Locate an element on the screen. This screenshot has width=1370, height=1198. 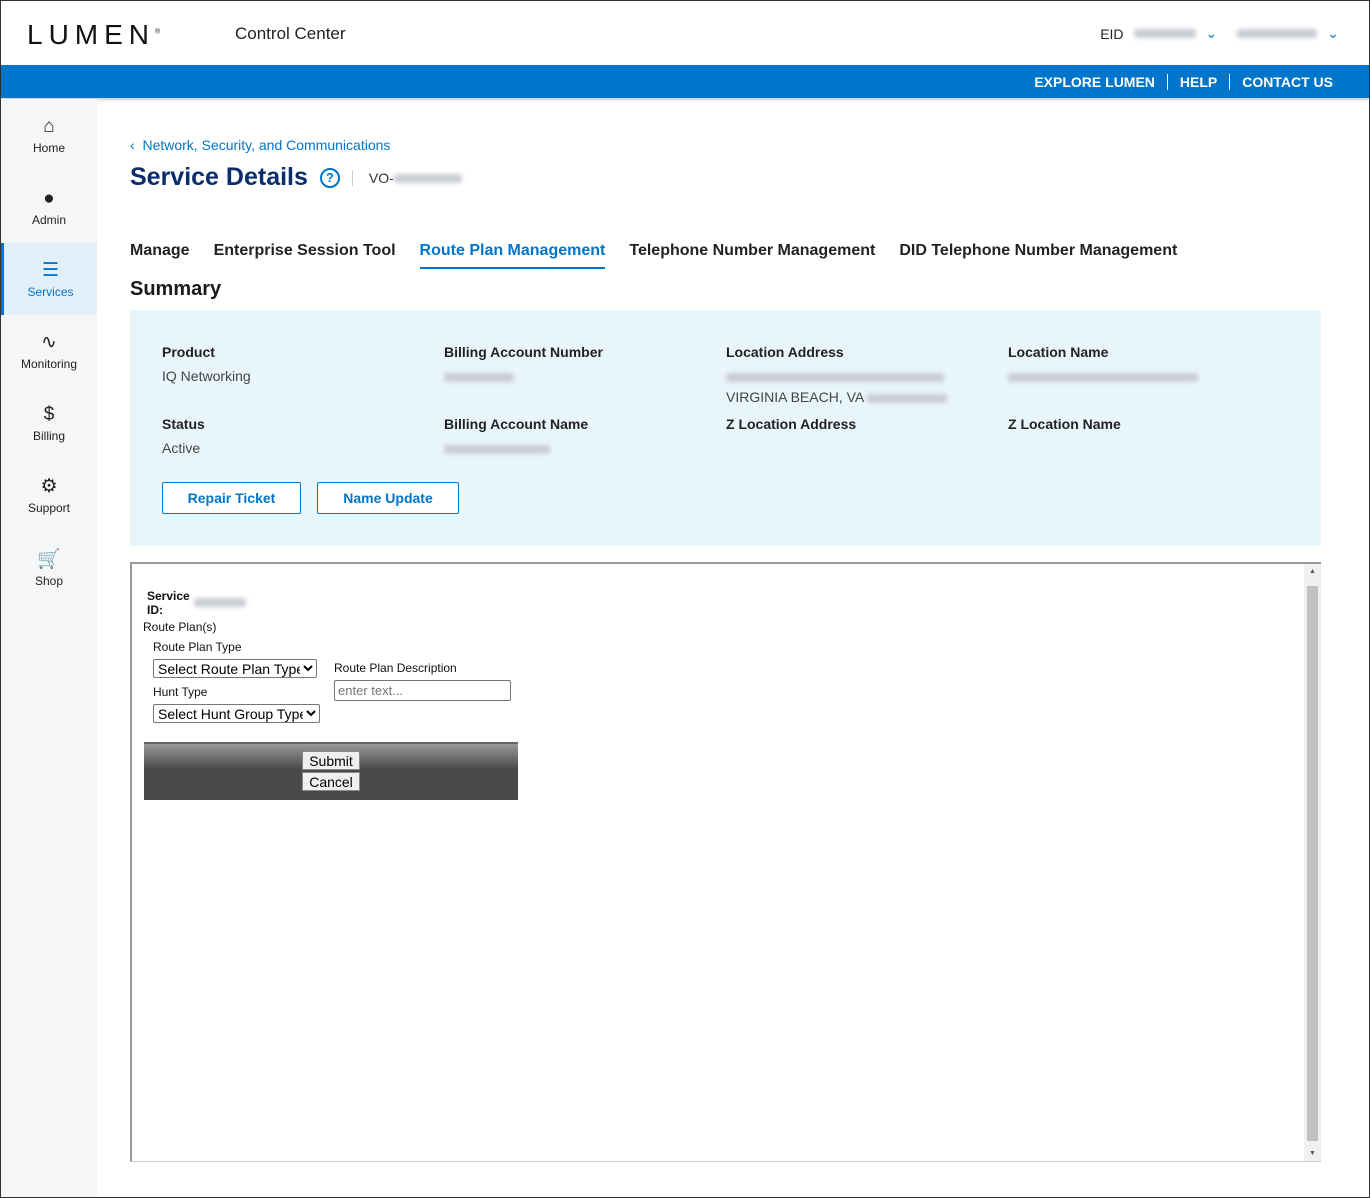
status-field: Status Active is located at coordinates (183, 436).